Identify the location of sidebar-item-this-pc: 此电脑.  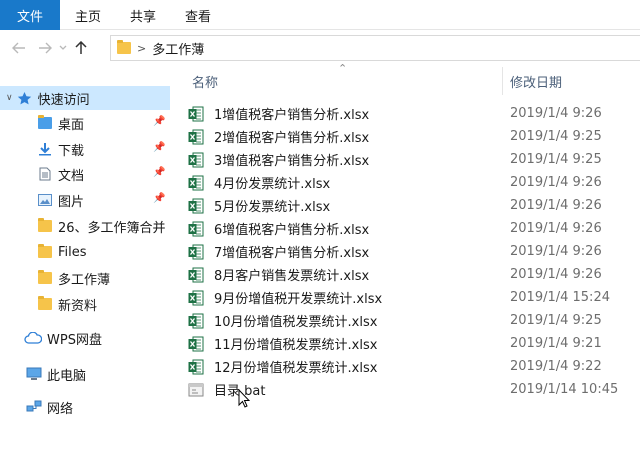
(56, 374).